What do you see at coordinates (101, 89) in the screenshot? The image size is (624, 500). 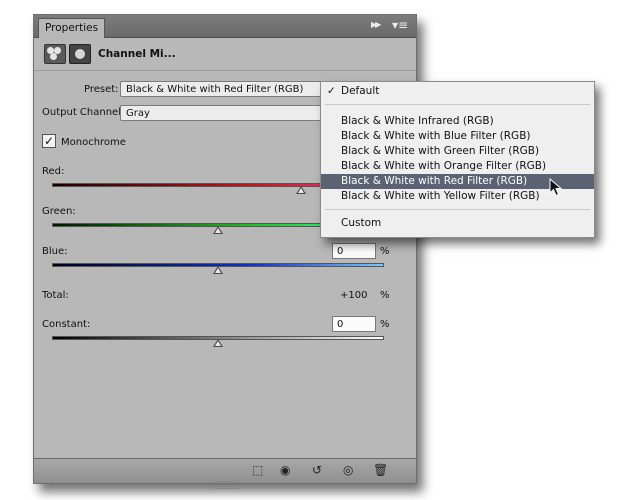 I see `preset-label: Preset:` at bounding box center [101, 89].